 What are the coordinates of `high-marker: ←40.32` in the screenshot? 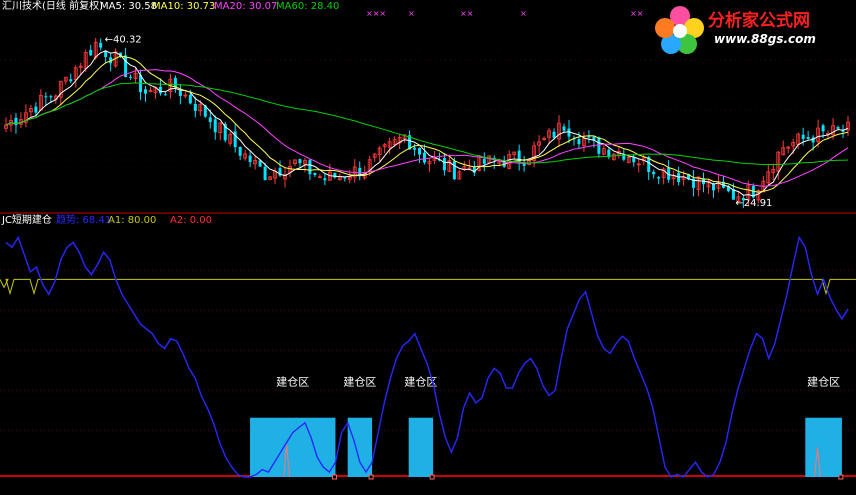 It's located at (123, 40).